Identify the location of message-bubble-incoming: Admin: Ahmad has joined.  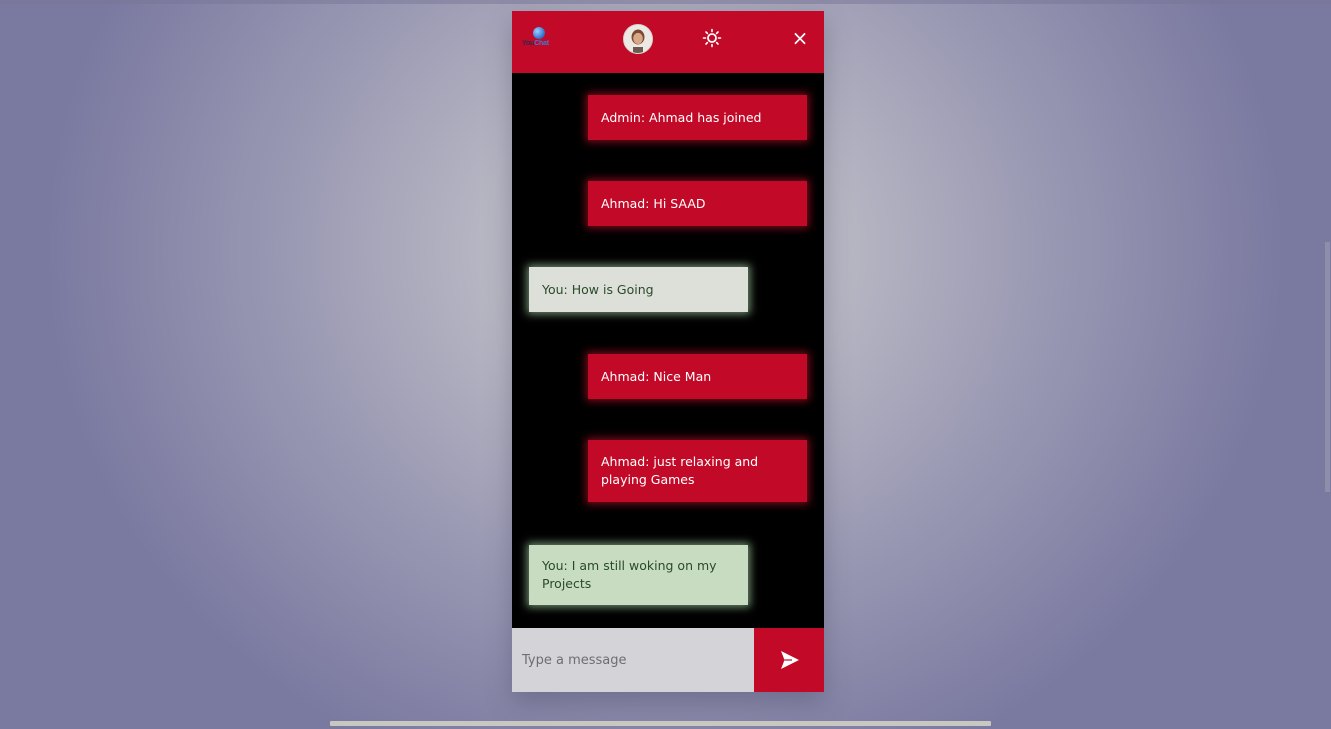
(697, 117).